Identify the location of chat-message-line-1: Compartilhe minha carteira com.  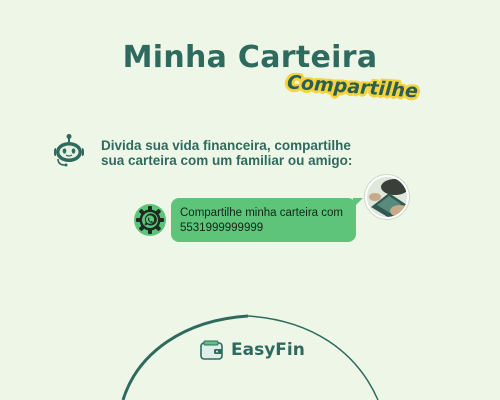
(261, 213).